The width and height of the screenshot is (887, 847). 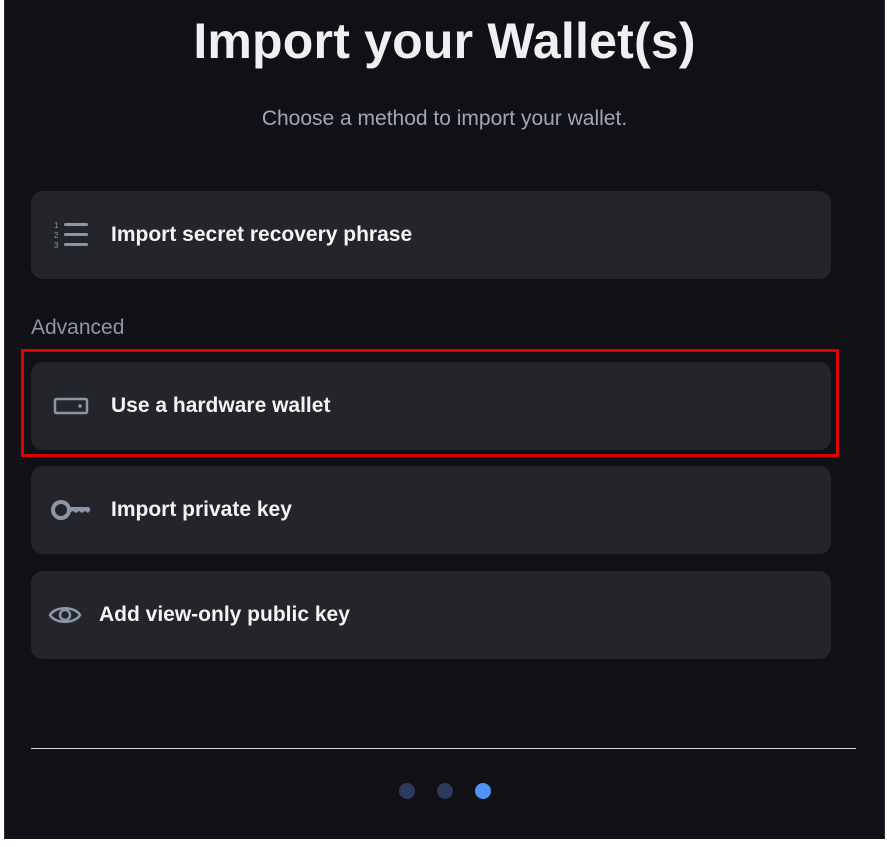 What do you see at coordinates (444, 118) in the screenshot?
I see `page-subtitle: Choose a method to import your wallet.` at bounding box center [444, 118].